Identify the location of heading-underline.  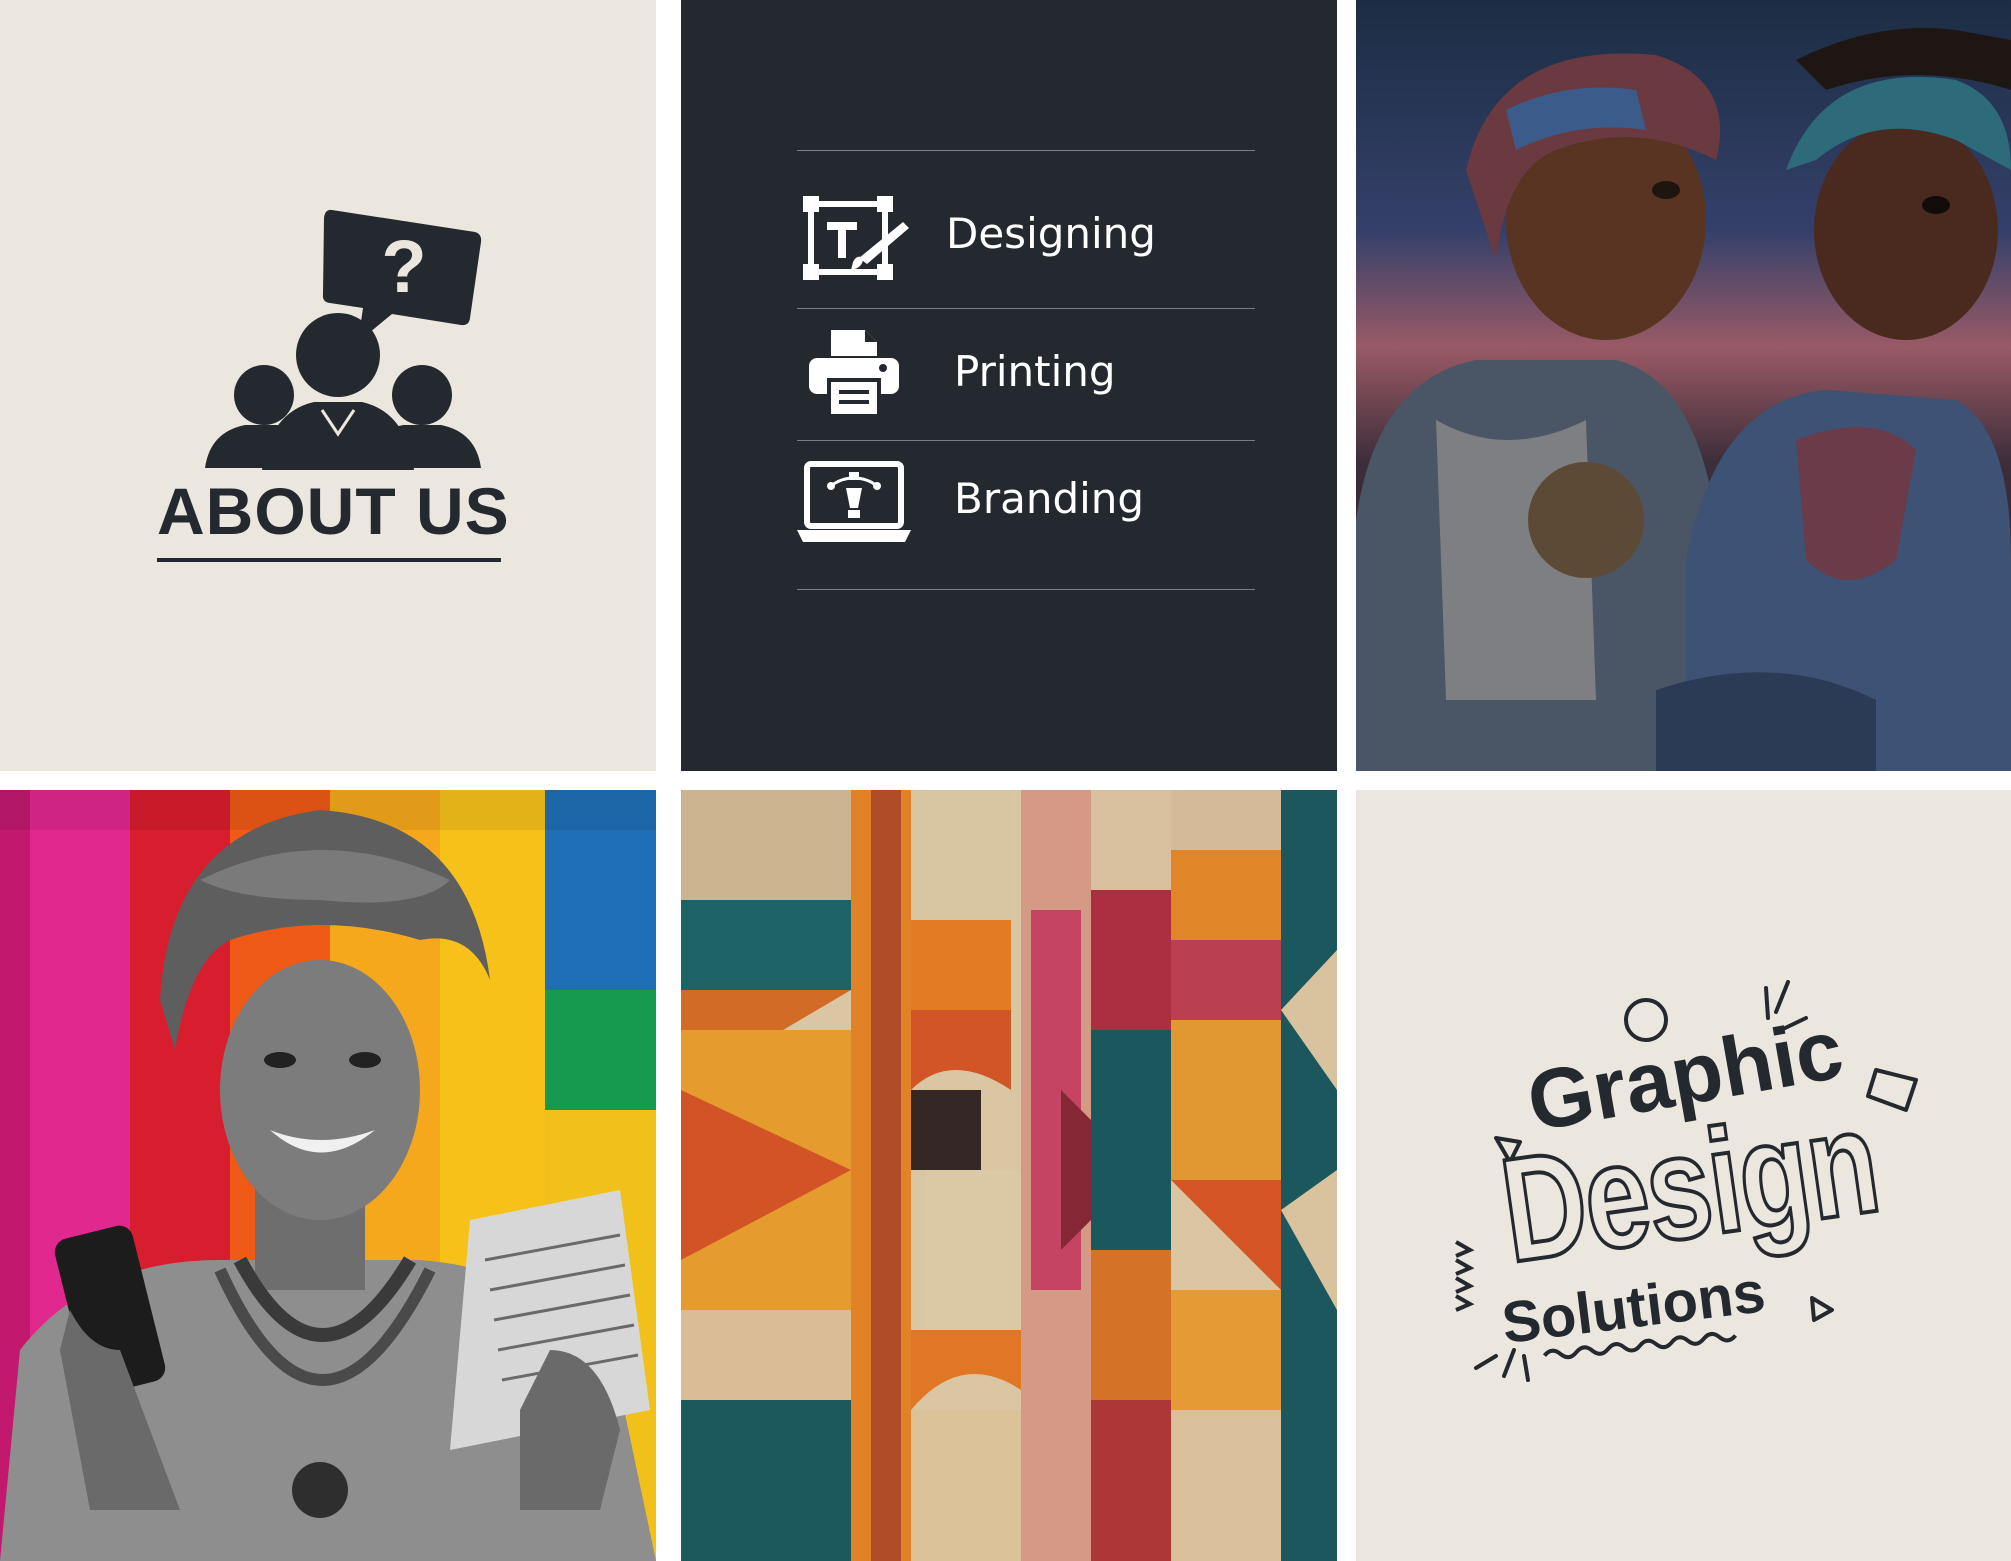
(329, 560).